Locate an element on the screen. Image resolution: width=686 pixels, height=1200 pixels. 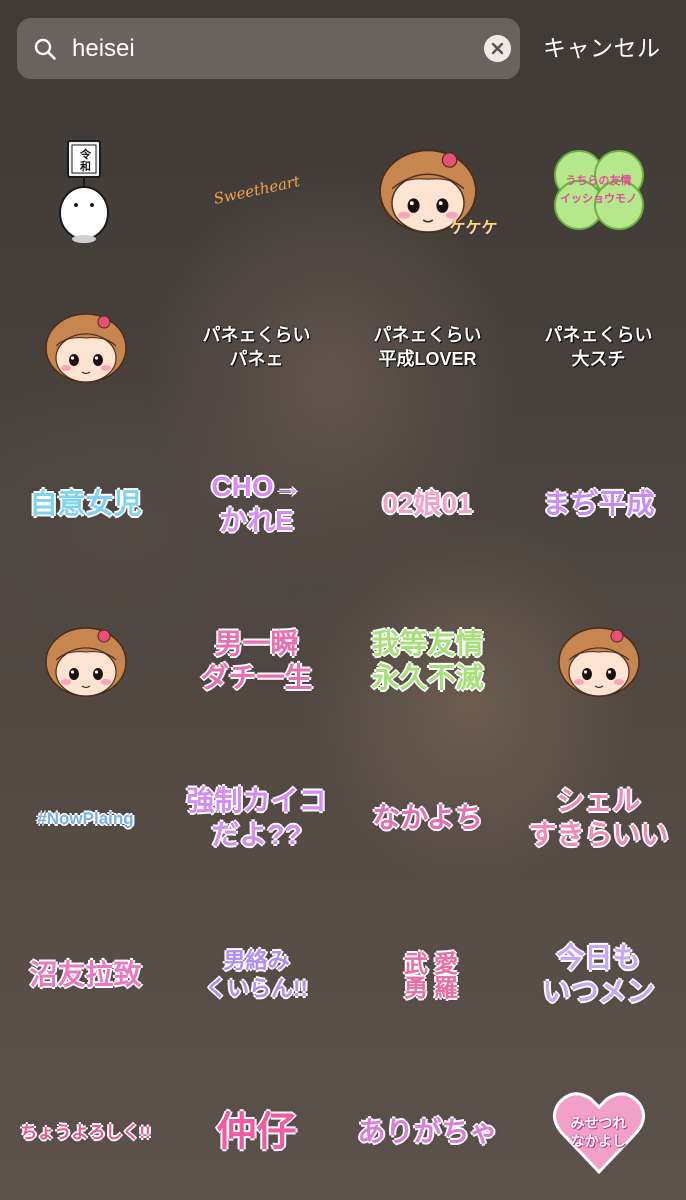
sticker-clover: うちらの友情 イッショウモノ is located at coordinates (598, 190).